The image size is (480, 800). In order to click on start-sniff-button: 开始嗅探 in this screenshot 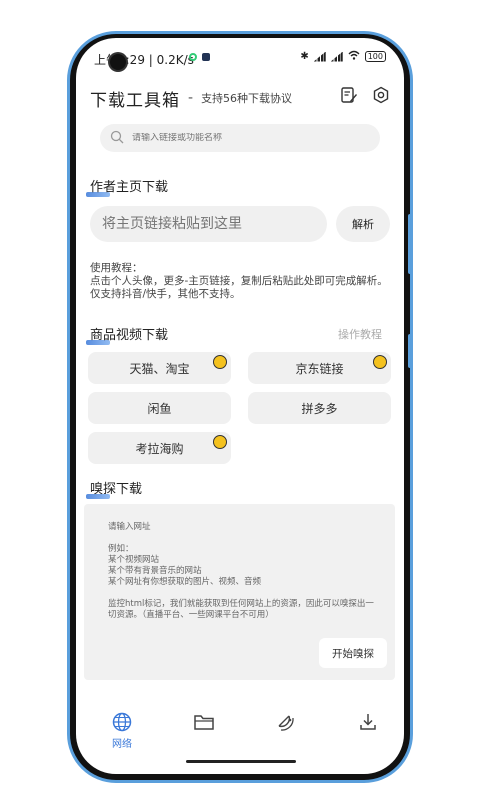, I will do `click(353, 653)`.